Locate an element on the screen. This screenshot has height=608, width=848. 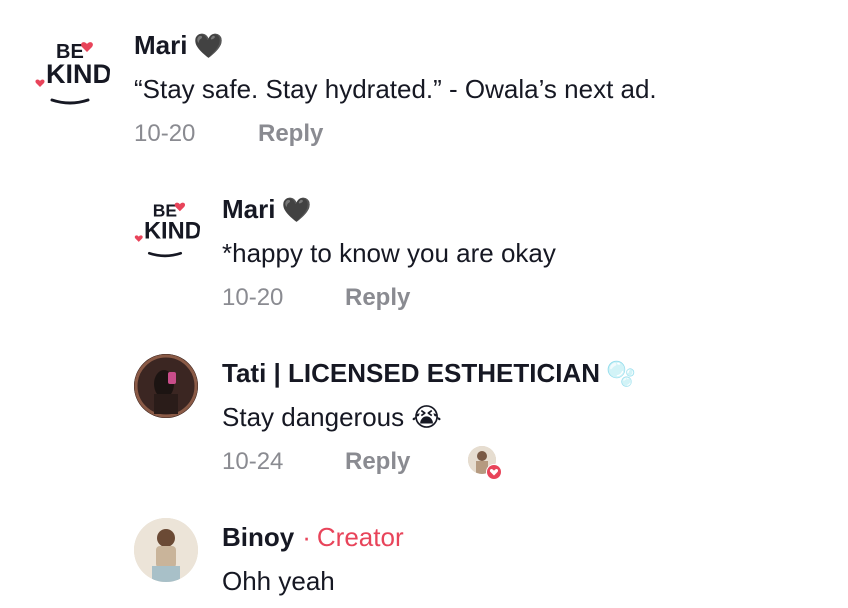
username: Tati | LICENSED ESTHETICIAN 🫧 is located at coordinates (429, 373).